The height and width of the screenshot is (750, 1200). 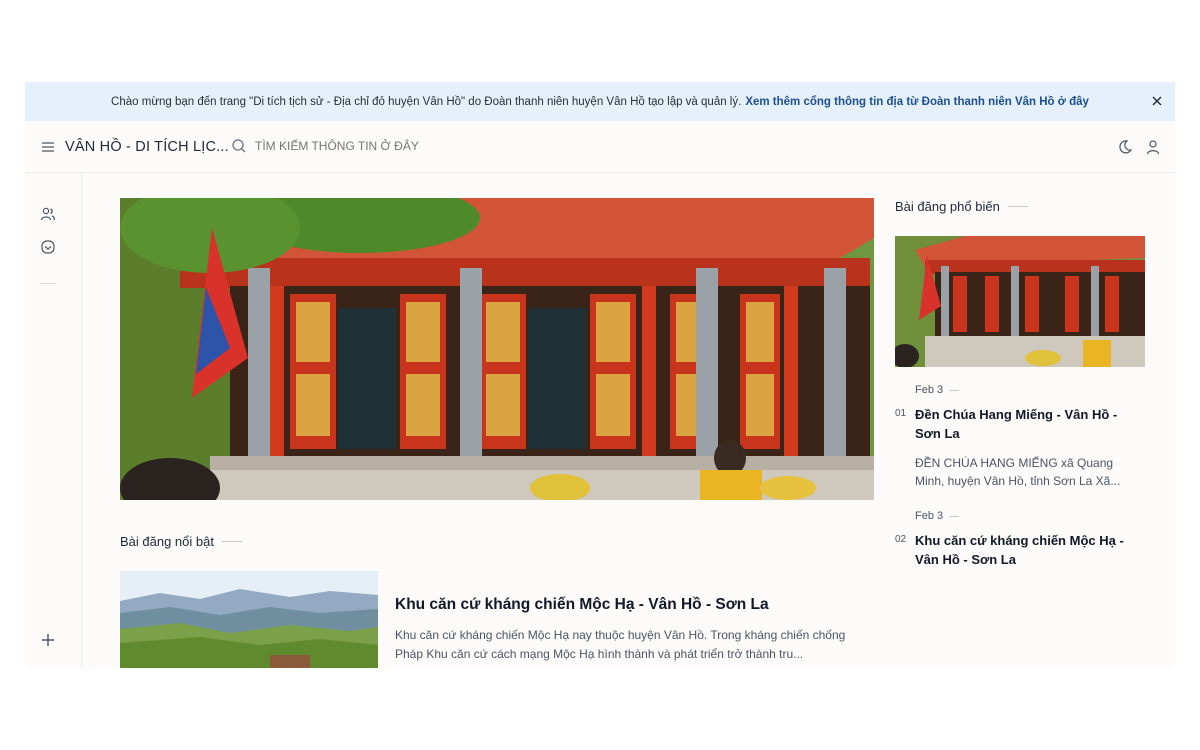 What do you see at coordinates (53, 420) in the screenshot?
I see `left-sidebar` at bounding box center [53, 420].